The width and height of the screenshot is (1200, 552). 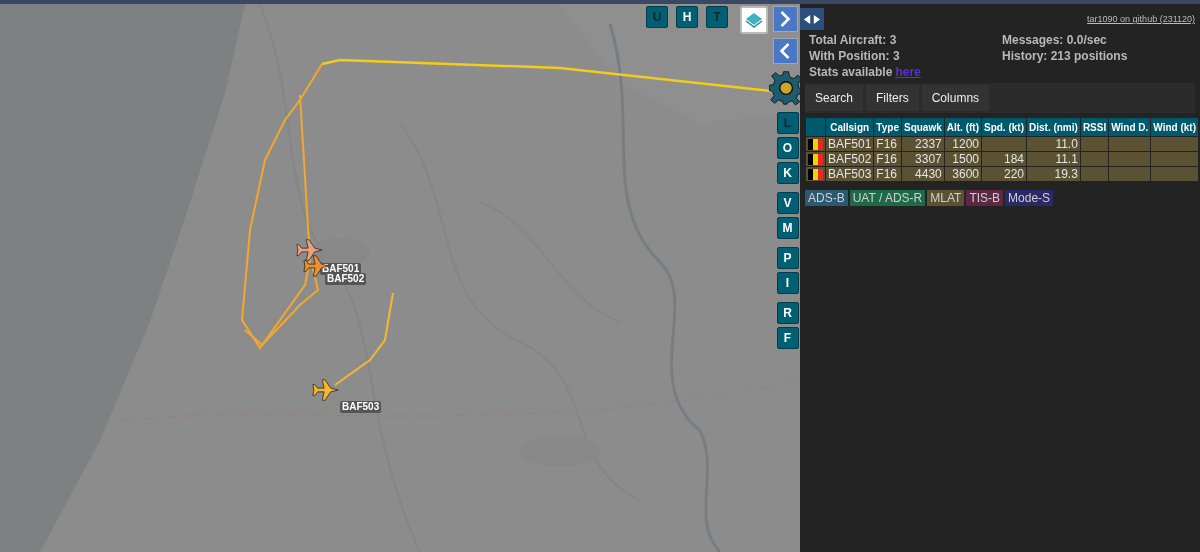 What do you see at coordinates (834, 98) in the screenshot?
I see `panel-tab: Search` at bounding box center [834, 98].